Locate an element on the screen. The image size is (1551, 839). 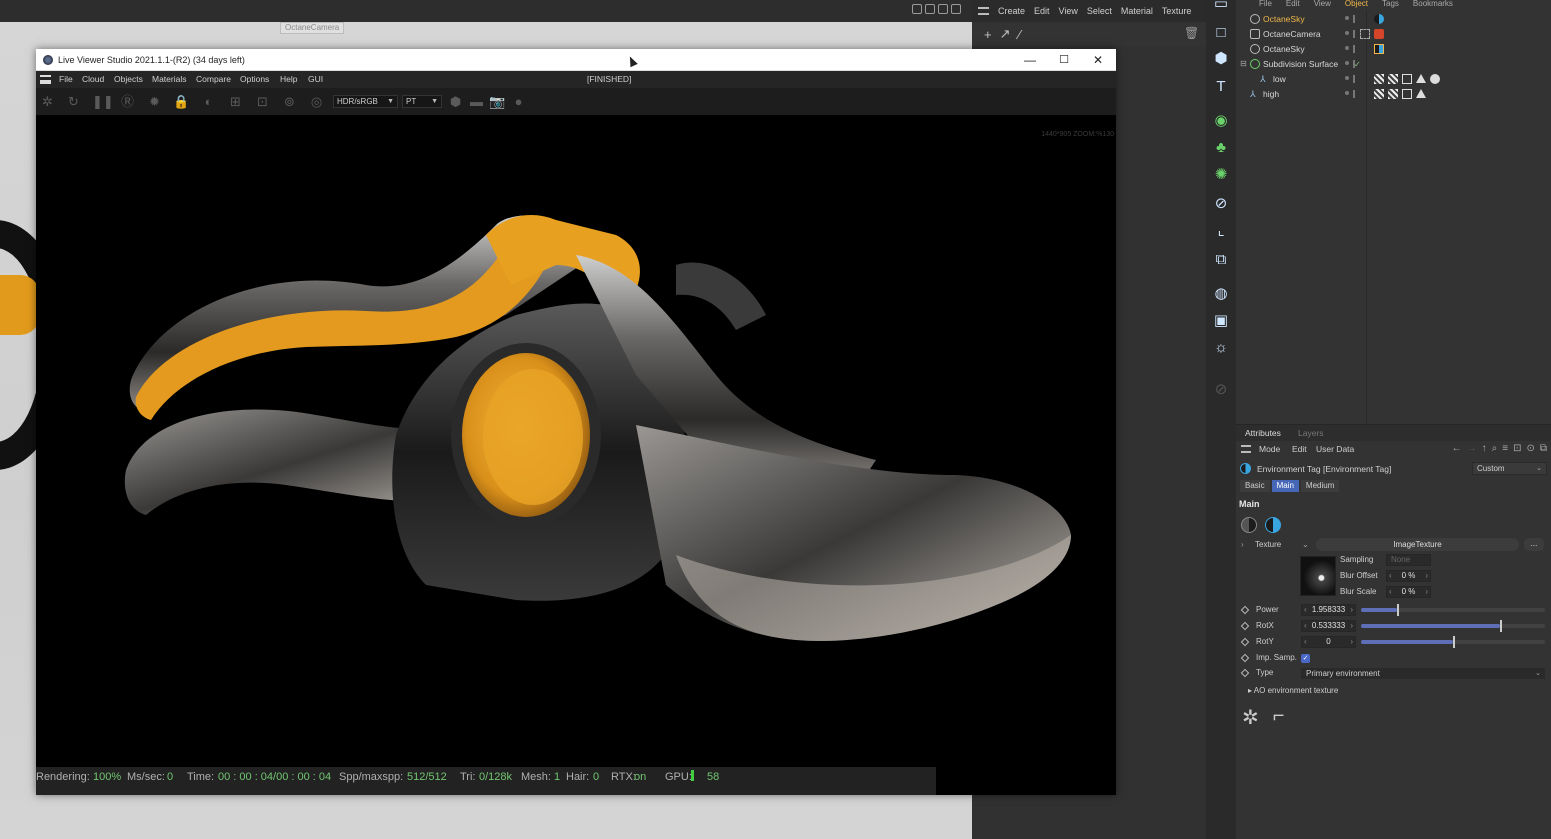
film-region-icon: ⊡ is located at coordinates (262, 101).